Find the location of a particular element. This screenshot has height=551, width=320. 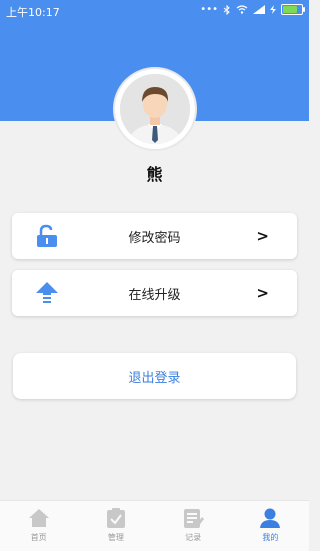

bluetooth-icon is located at coordinates (226, 9).